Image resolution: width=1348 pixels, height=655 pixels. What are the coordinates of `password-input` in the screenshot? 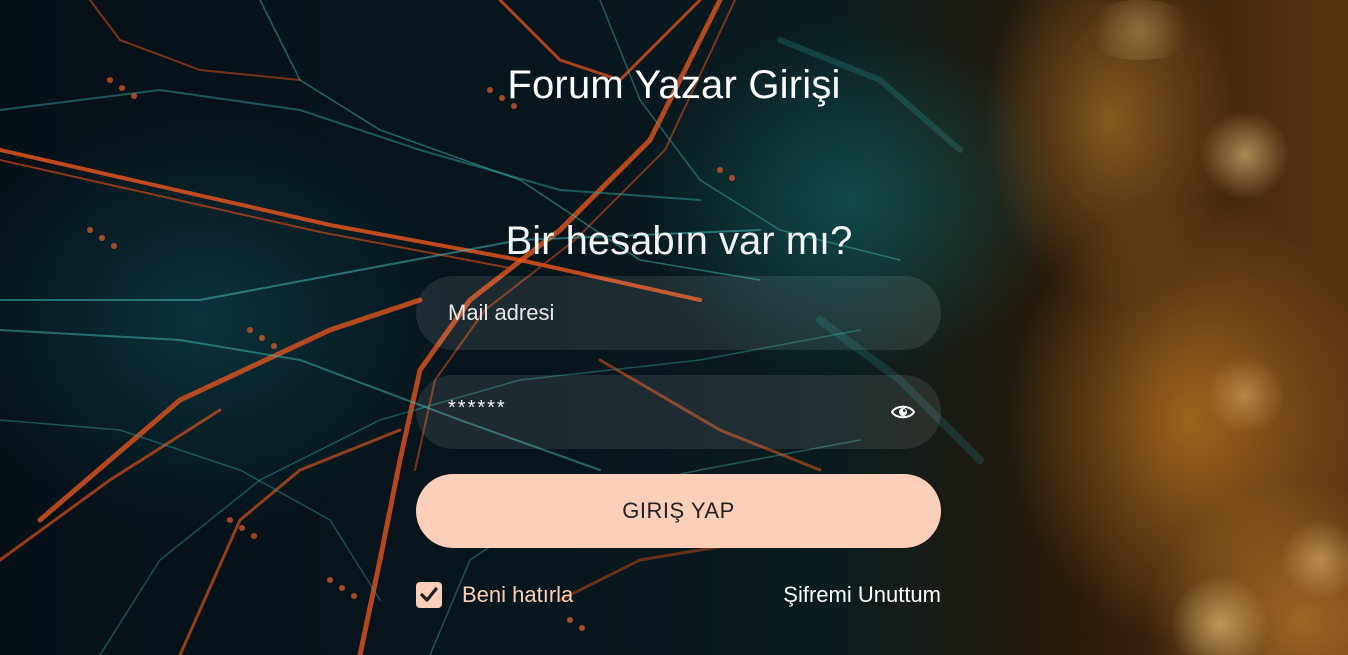 It's located at (663, 408).